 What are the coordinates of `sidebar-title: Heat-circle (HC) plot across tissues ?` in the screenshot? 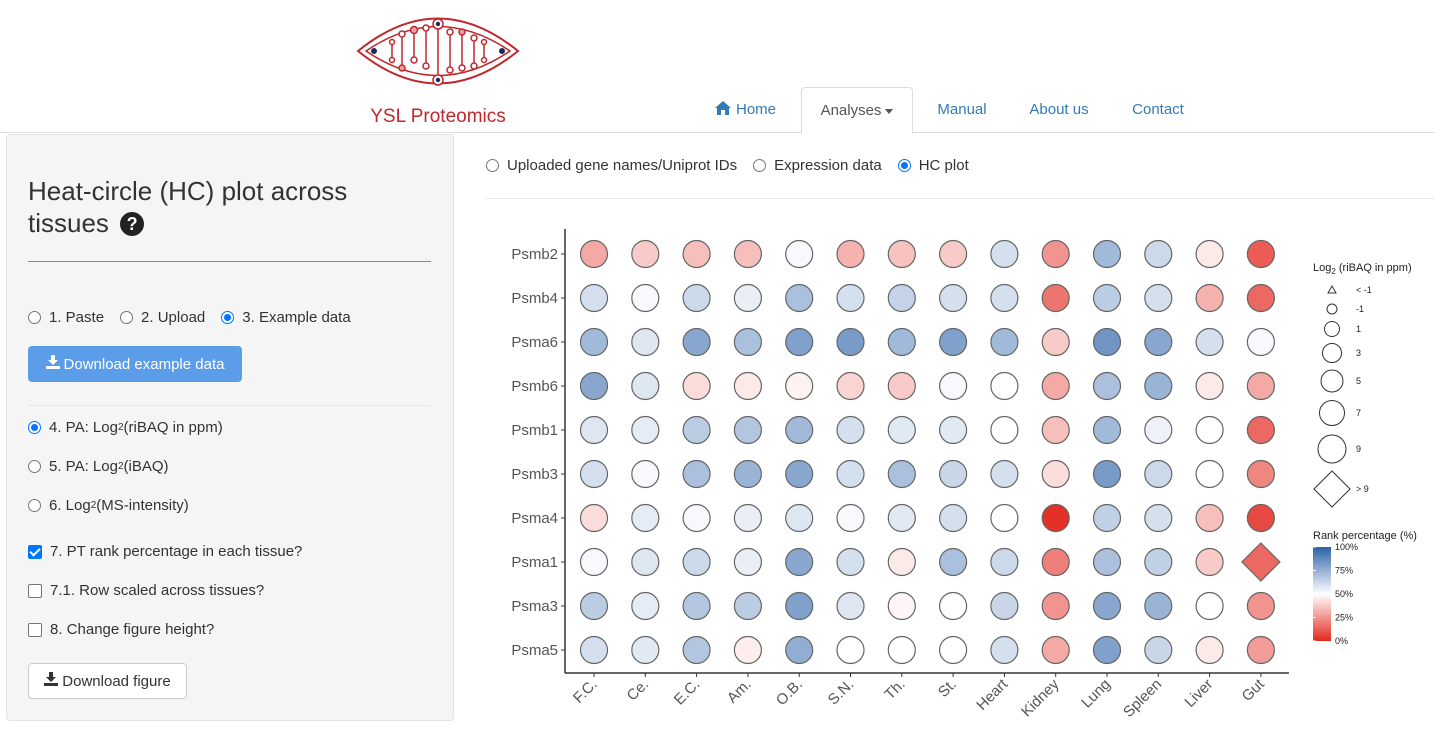 It's located at (198, 207).